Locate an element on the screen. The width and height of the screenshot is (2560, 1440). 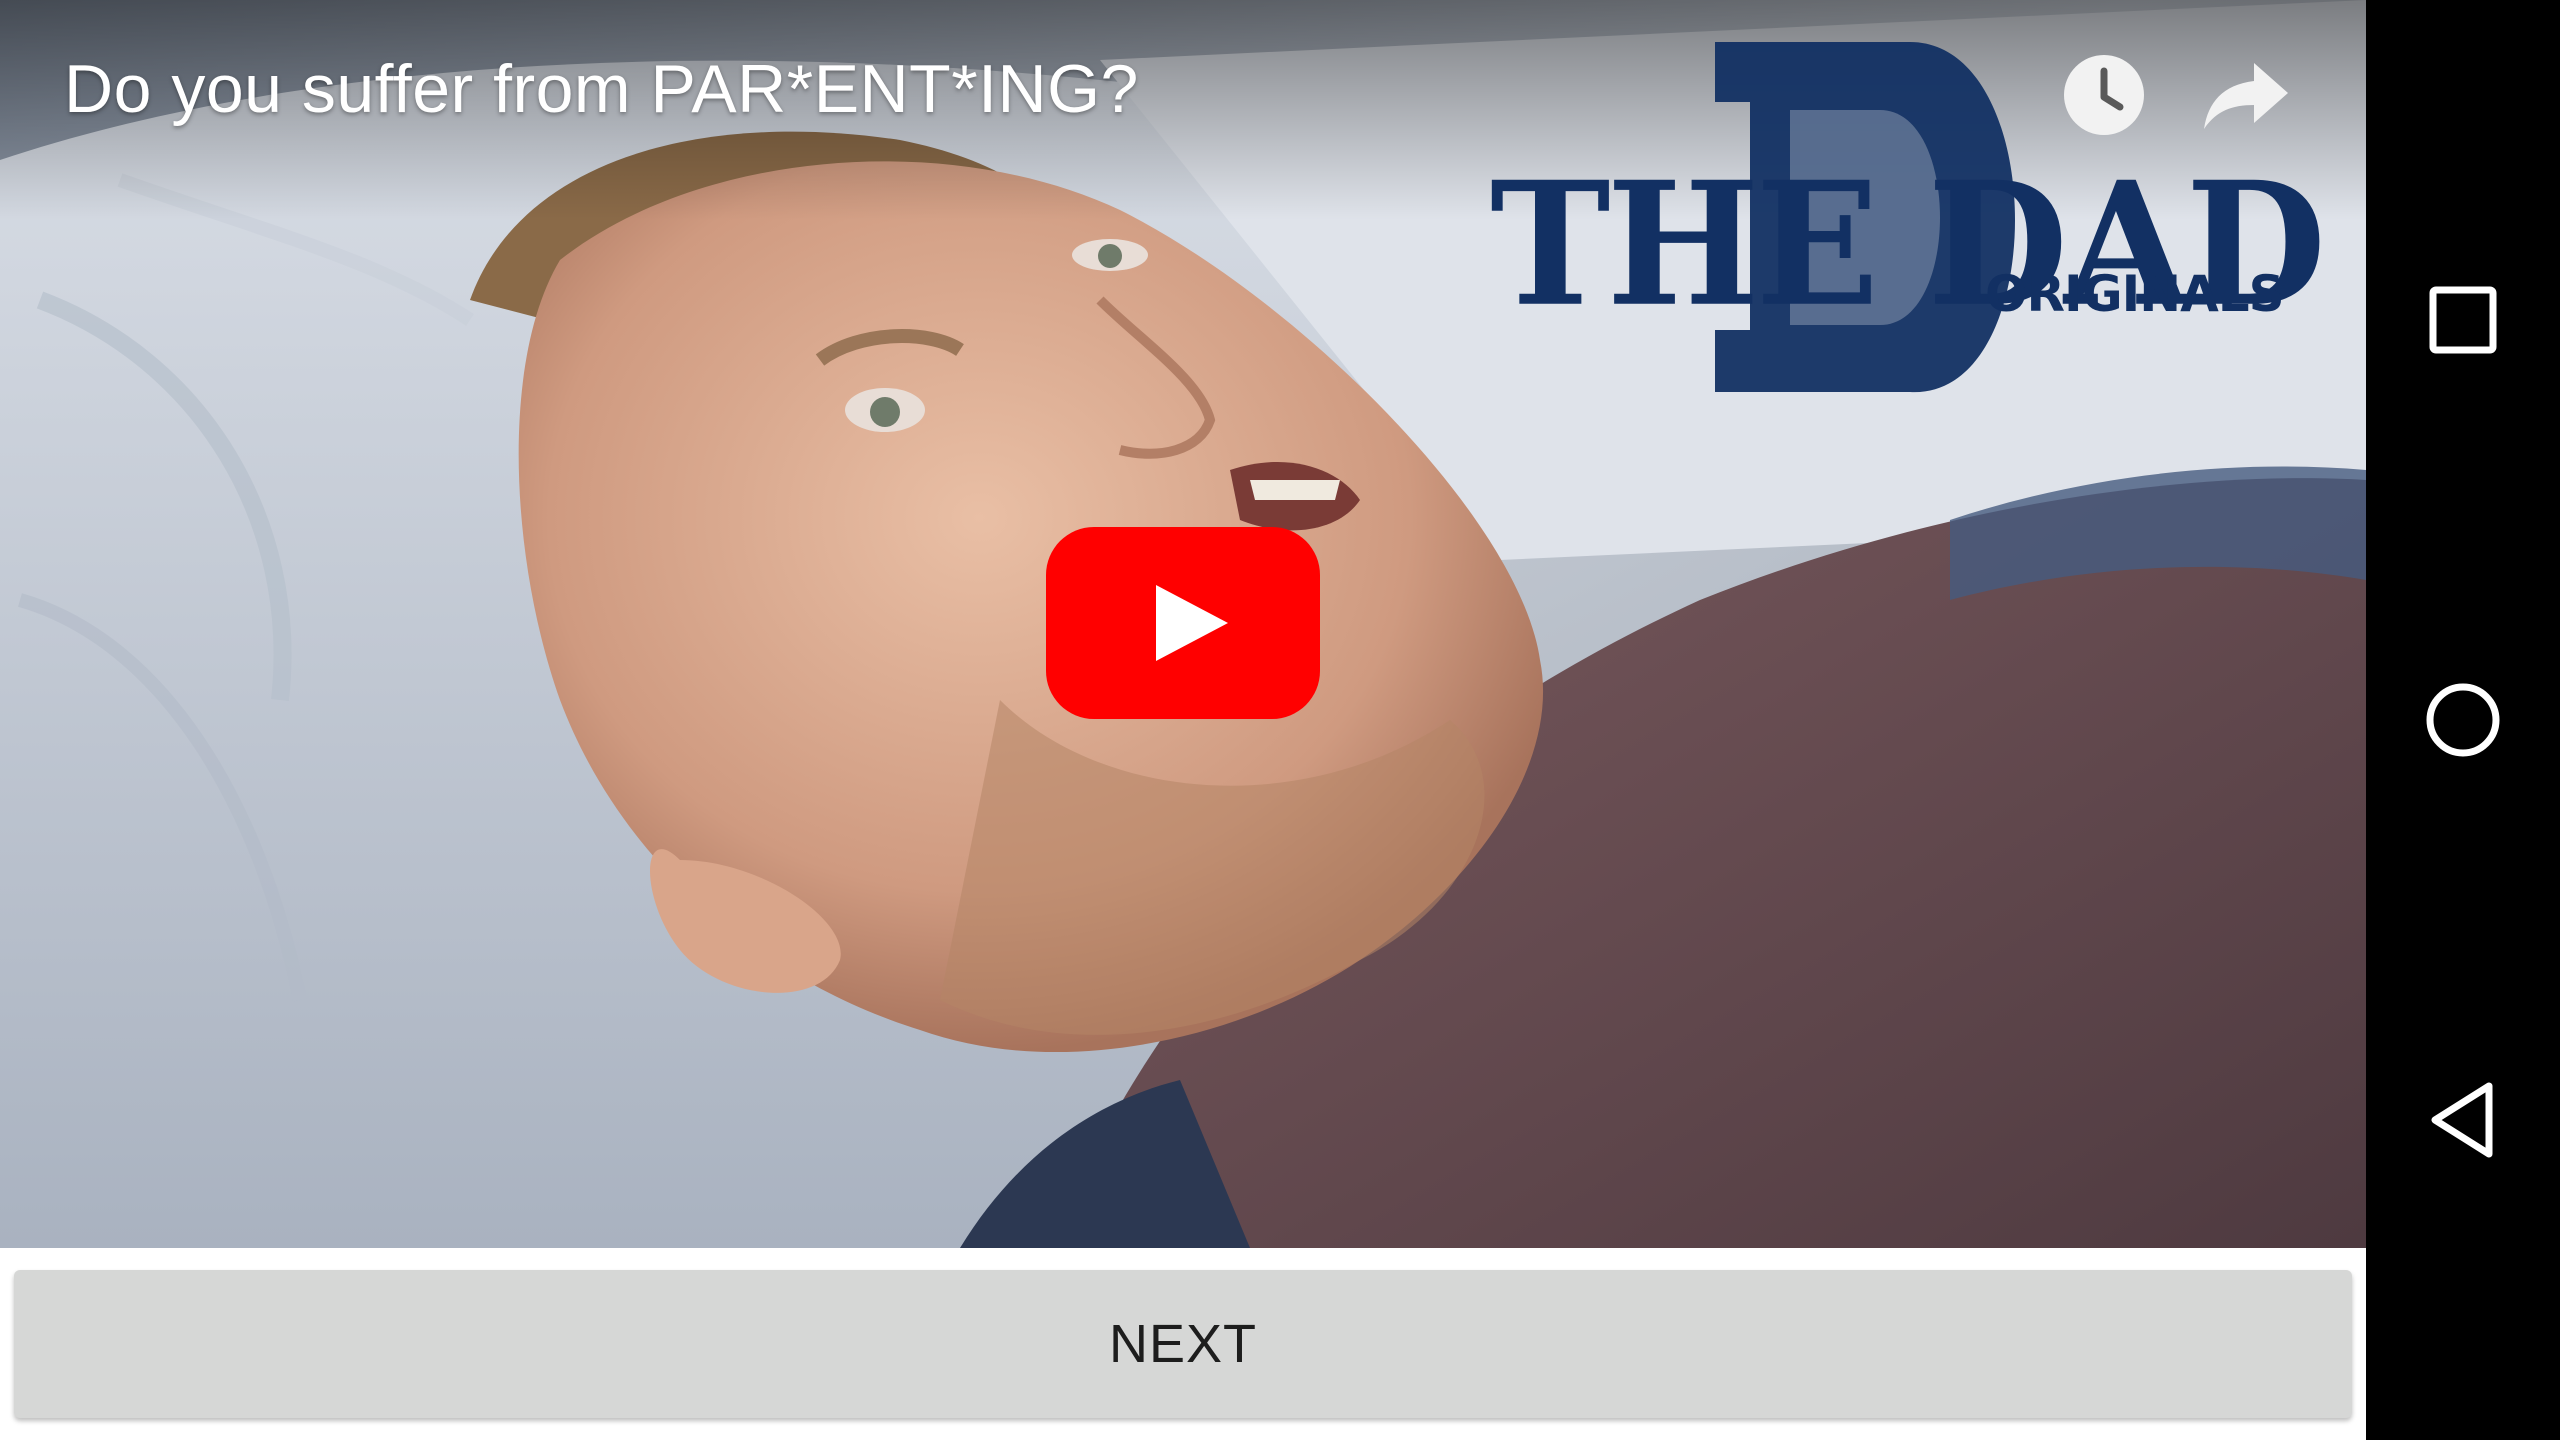
share-button is located at coordinates (2246, 95).